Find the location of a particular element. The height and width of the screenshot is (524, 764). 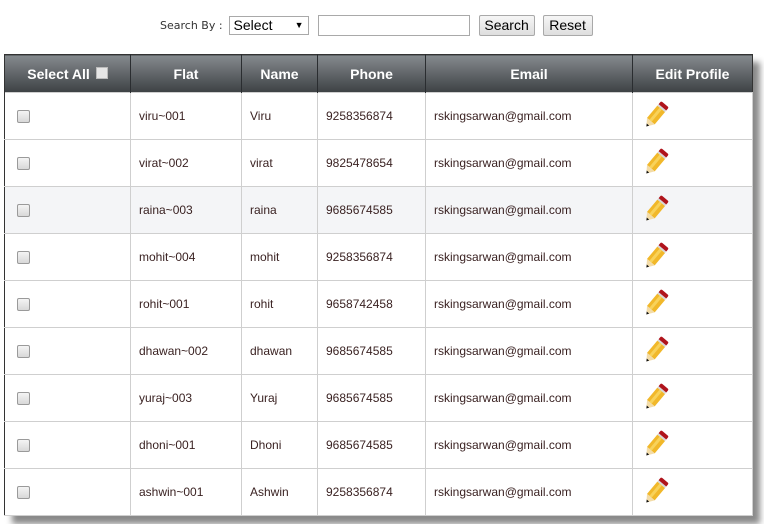

flat-cell: viru~001 is located at coordinates (186, 116).